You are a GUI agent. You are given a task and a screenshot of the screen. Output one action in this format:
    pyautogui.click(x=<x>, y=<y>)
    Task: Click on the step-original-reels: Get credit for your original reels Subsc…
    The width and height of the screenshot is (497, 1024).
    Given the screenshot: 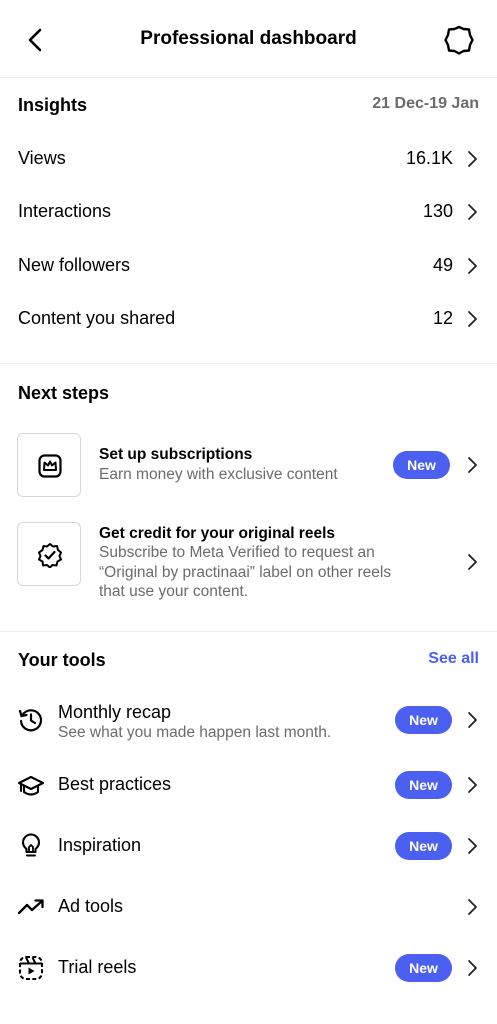 What is the action you would take?
    pyautogui.click(x=248, y=562)
    